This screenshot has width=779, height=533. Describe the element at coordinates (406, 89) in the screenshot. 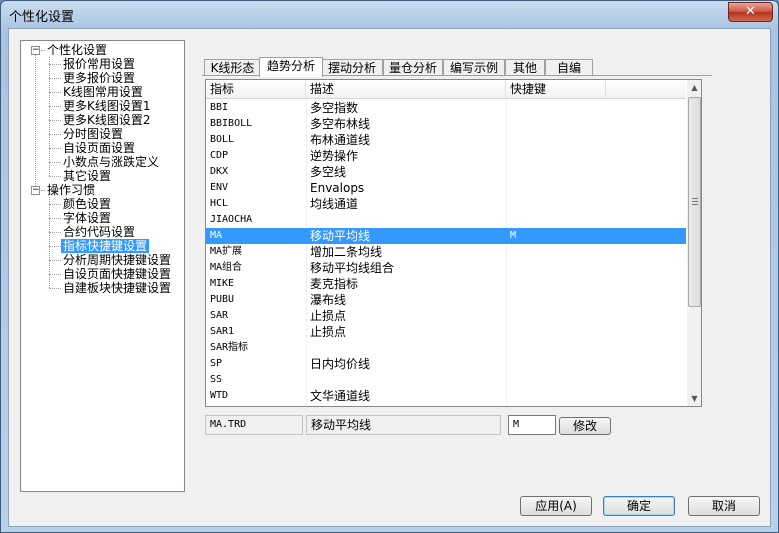

I see `header-description: 描述` at that location.